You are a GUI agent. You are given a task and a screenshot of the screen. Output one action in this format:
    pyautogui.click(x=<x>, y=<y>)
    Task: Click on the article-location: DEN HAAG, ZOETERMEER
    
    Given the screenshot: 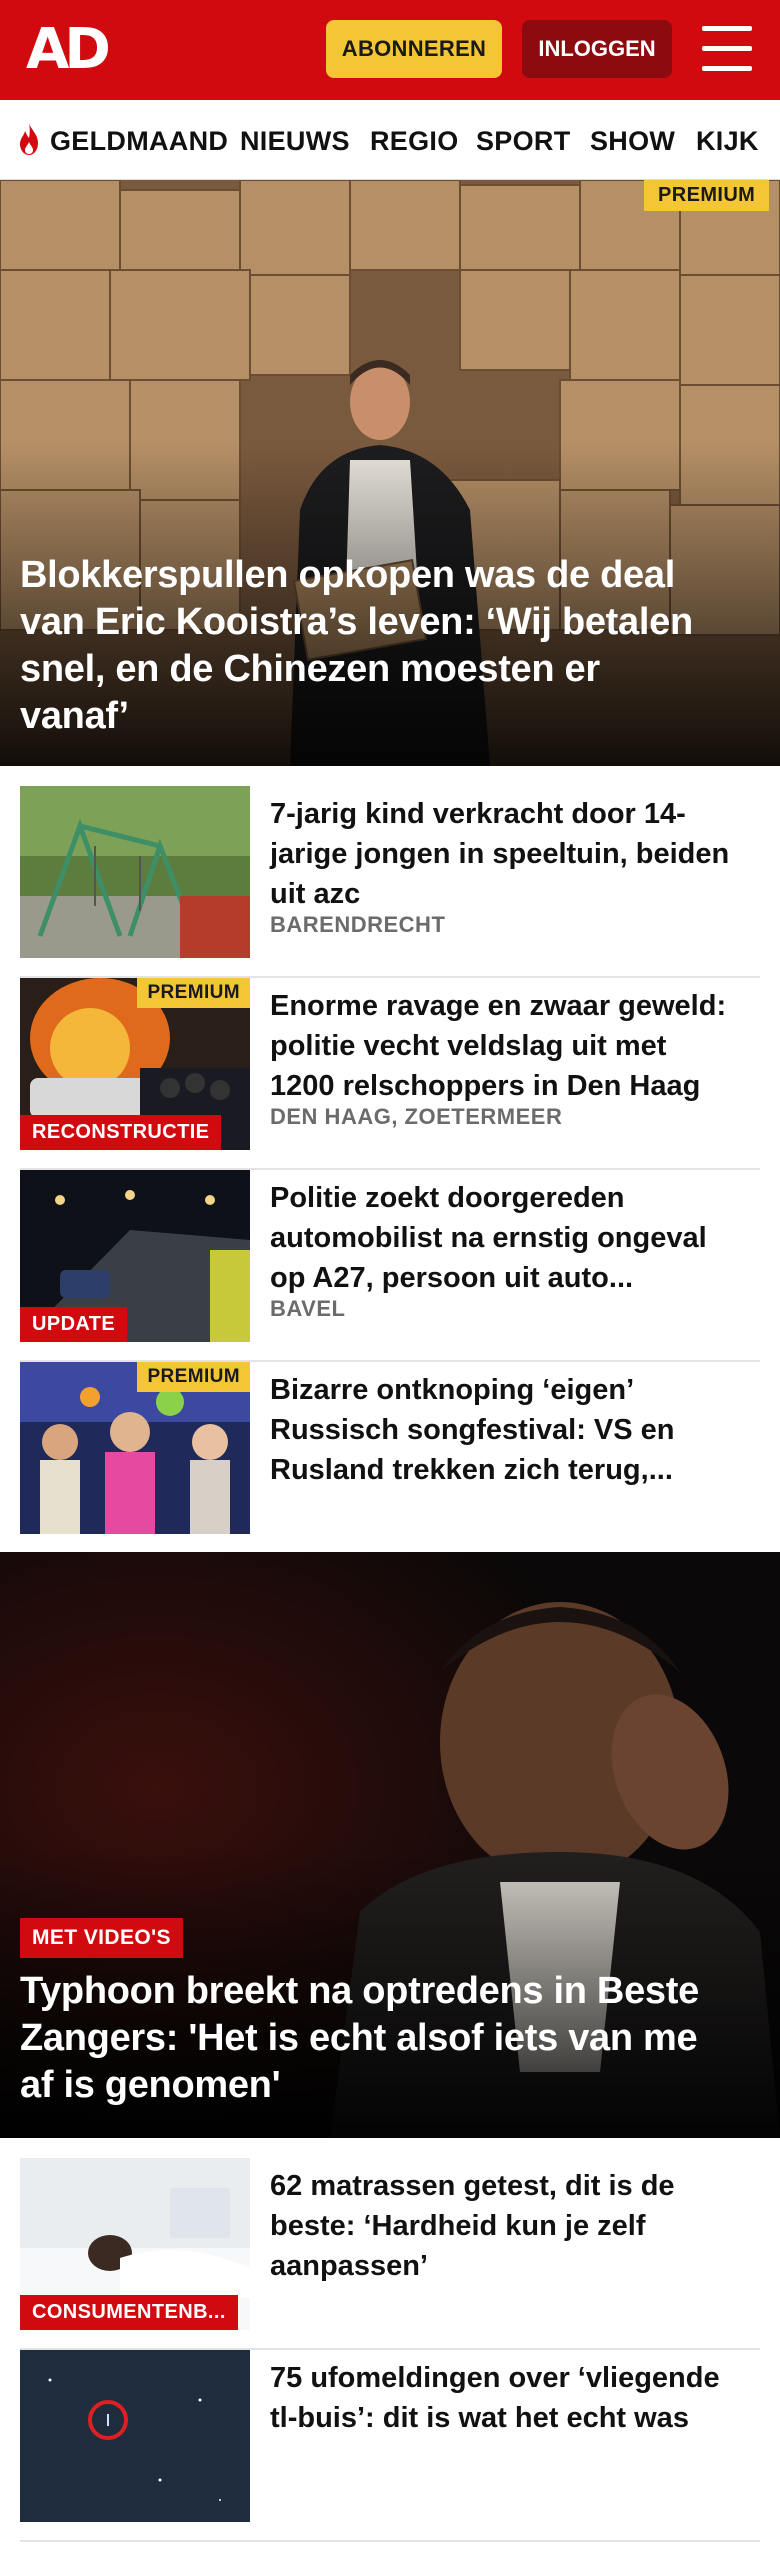 What is the action you would take?
    pyautogui.click(x=416, y=1116)
    